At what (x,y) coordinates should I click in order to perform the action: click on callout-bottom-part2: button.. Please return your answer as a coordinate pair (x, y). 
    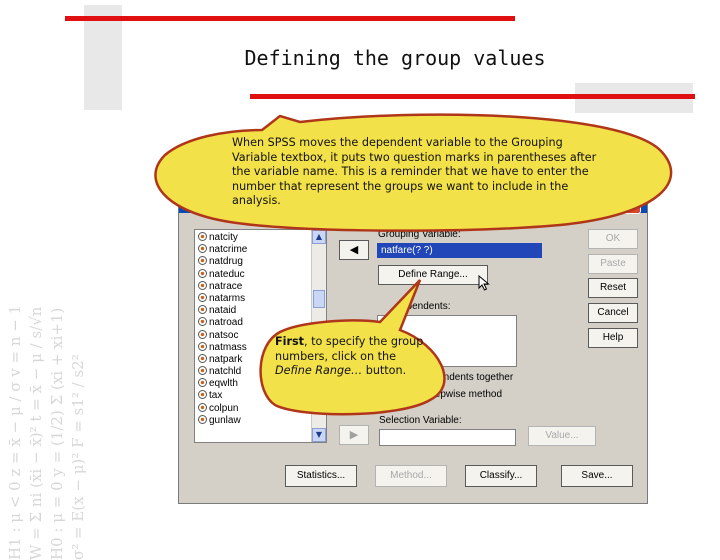
    Looking at the image, I should click on (384, 371).